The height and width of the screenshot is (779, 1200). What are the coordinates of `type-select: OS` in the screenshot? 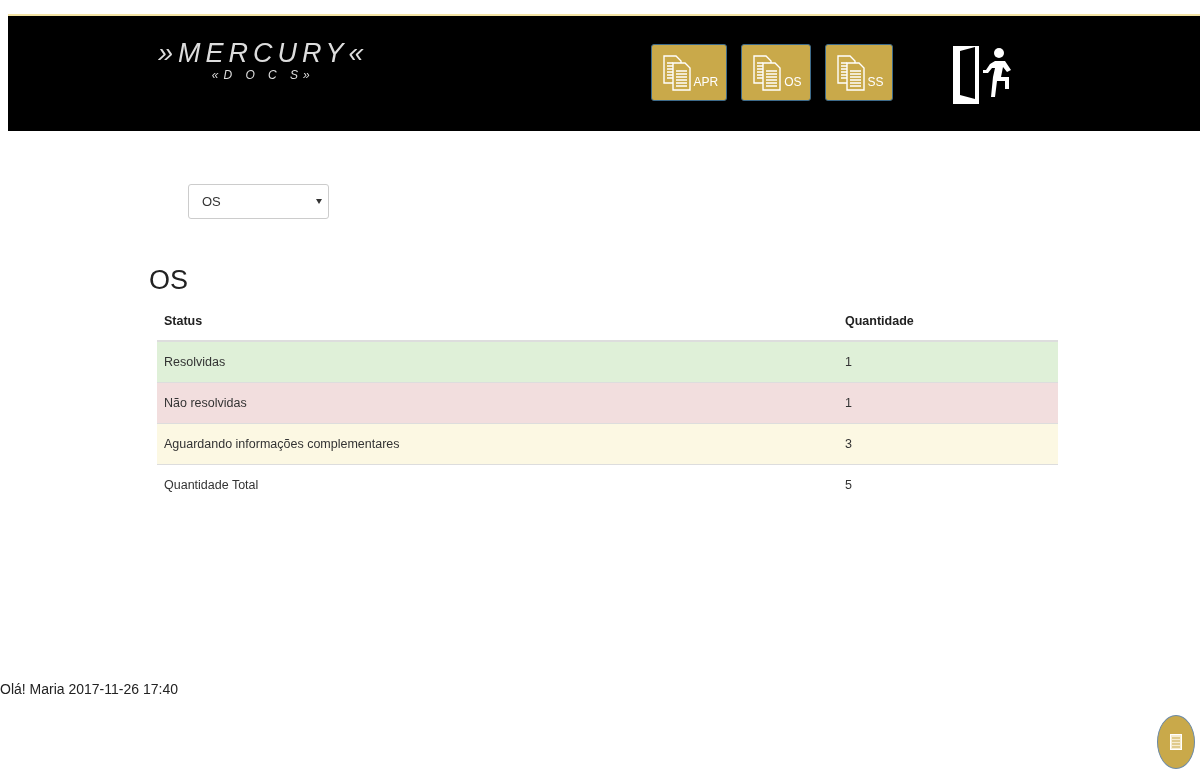 It's located at (258, 201).